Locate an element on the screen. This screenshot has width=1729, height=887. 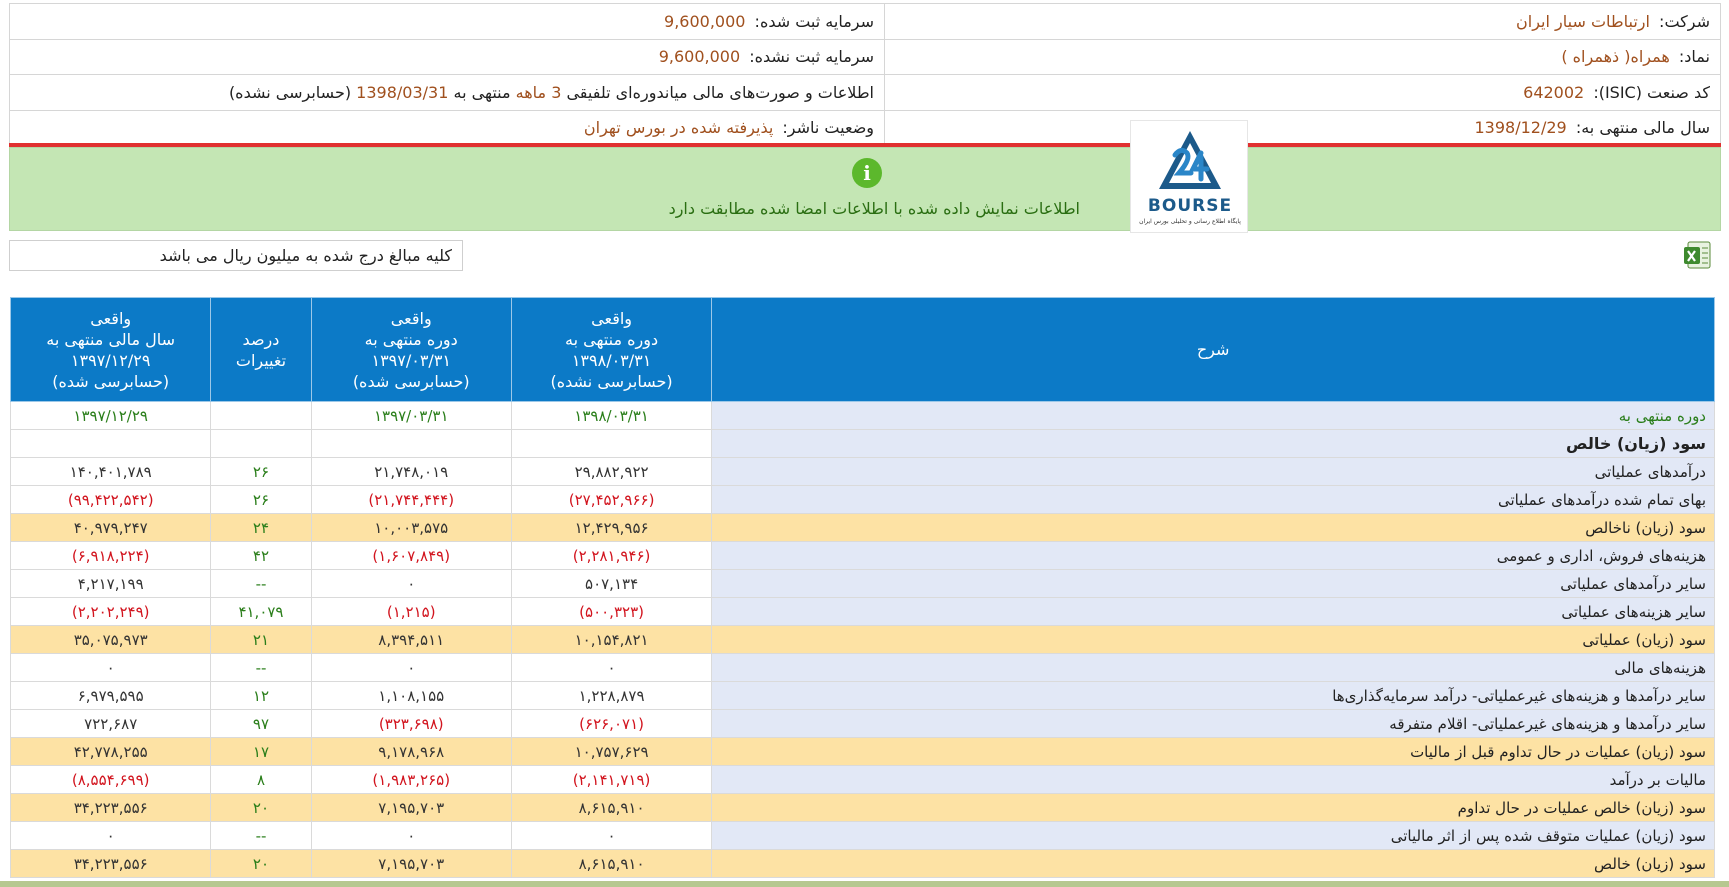
row-description: سایر درآمدهای عملیاتی is located at coordinates (1213, 583).